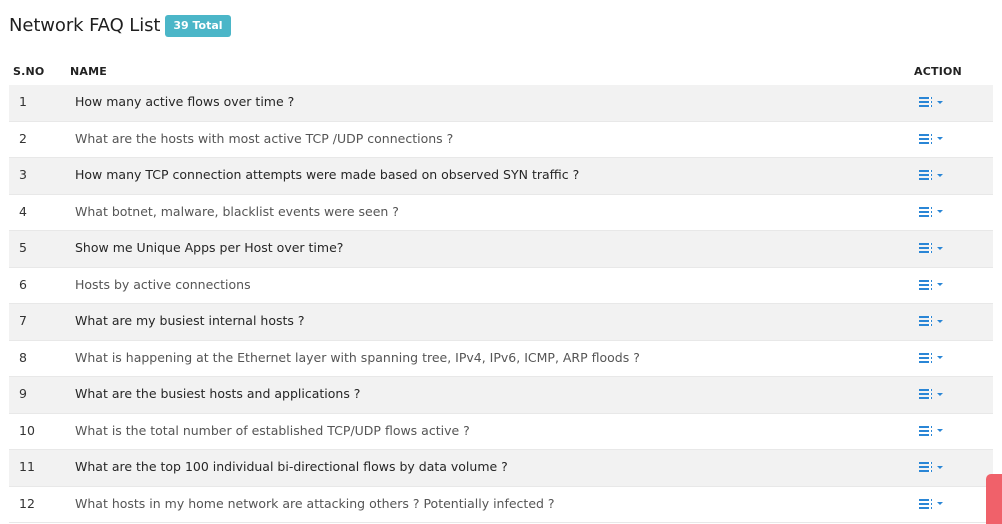  I want to click on row-sno: 4, so click(23, 211).